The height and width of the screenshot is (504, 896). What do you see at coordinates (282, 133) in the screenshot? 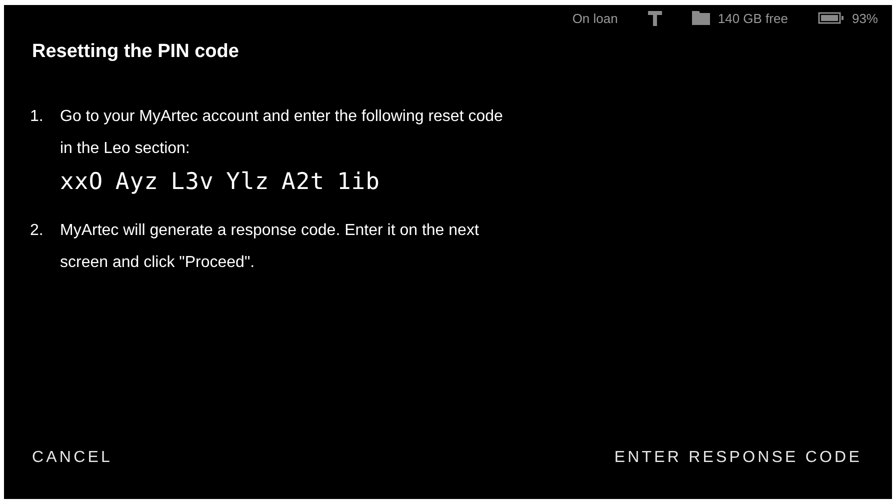
I see `step-text: Go to your MyArtec account and enter the following reset code in the Leo section:` at bounding box center [282, 133].